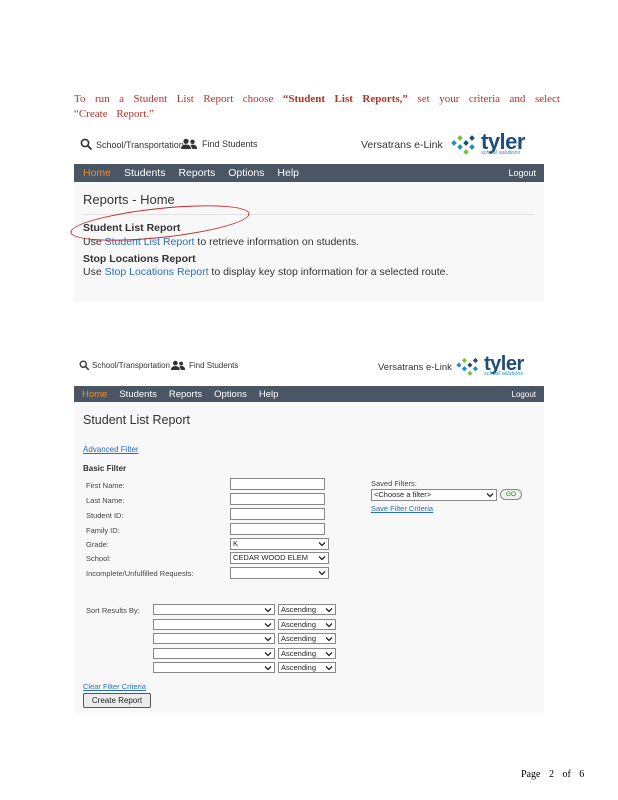 Image resolution: width=618 pixels, height=800 pixels. What do you see at coordinates (97, 544) in the screenshot?
I see `grade-label: Grade:` at bounding box center [97, 544].